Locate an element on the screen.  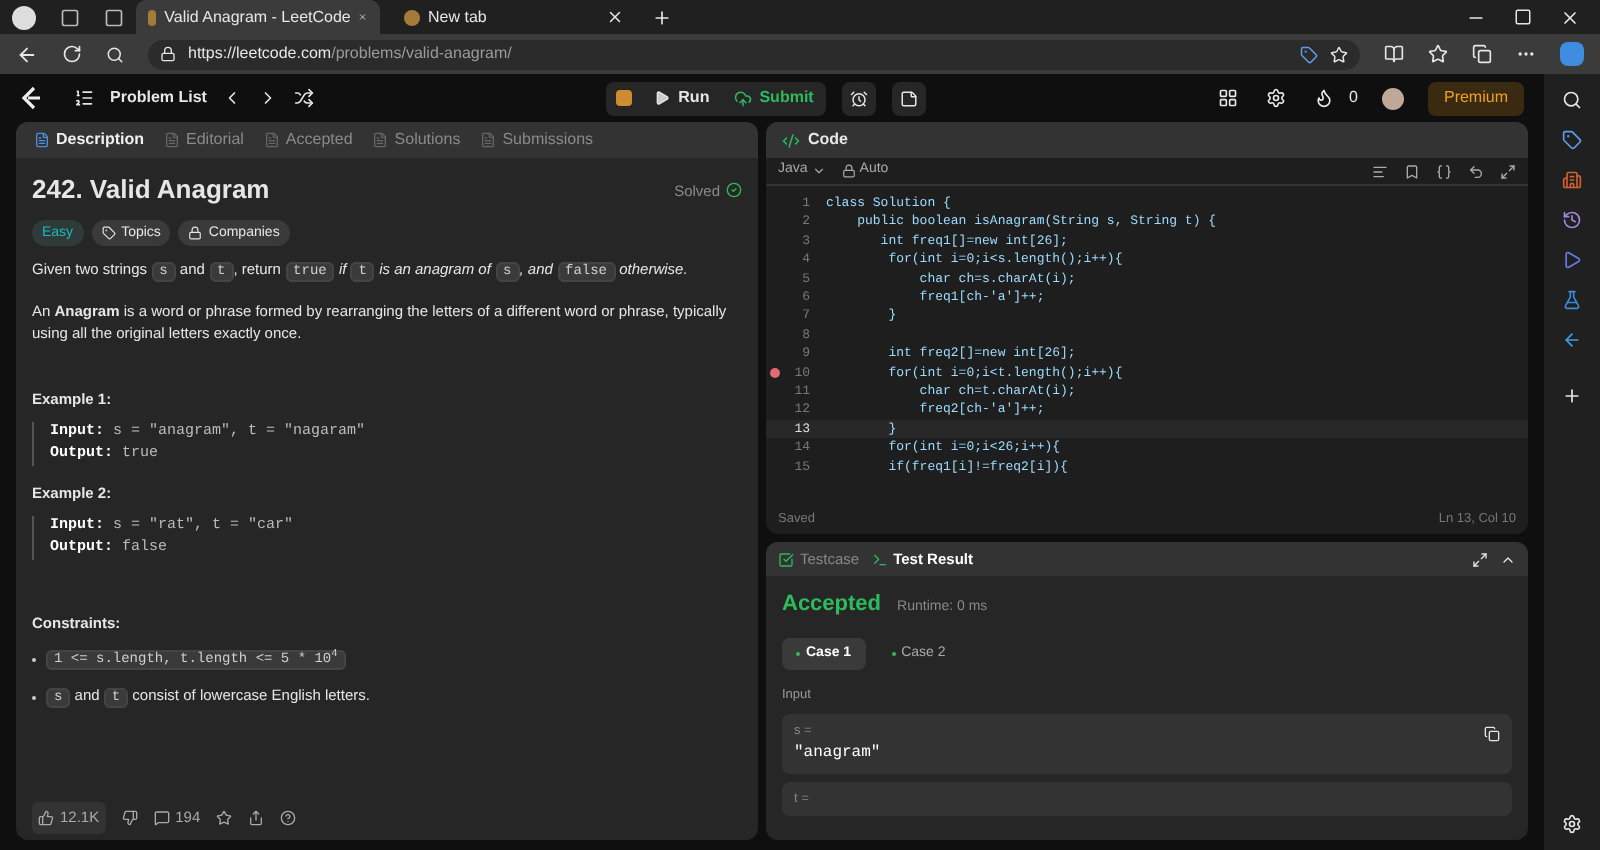
panel-tab: Editorial is located at coordinates (204, 140).